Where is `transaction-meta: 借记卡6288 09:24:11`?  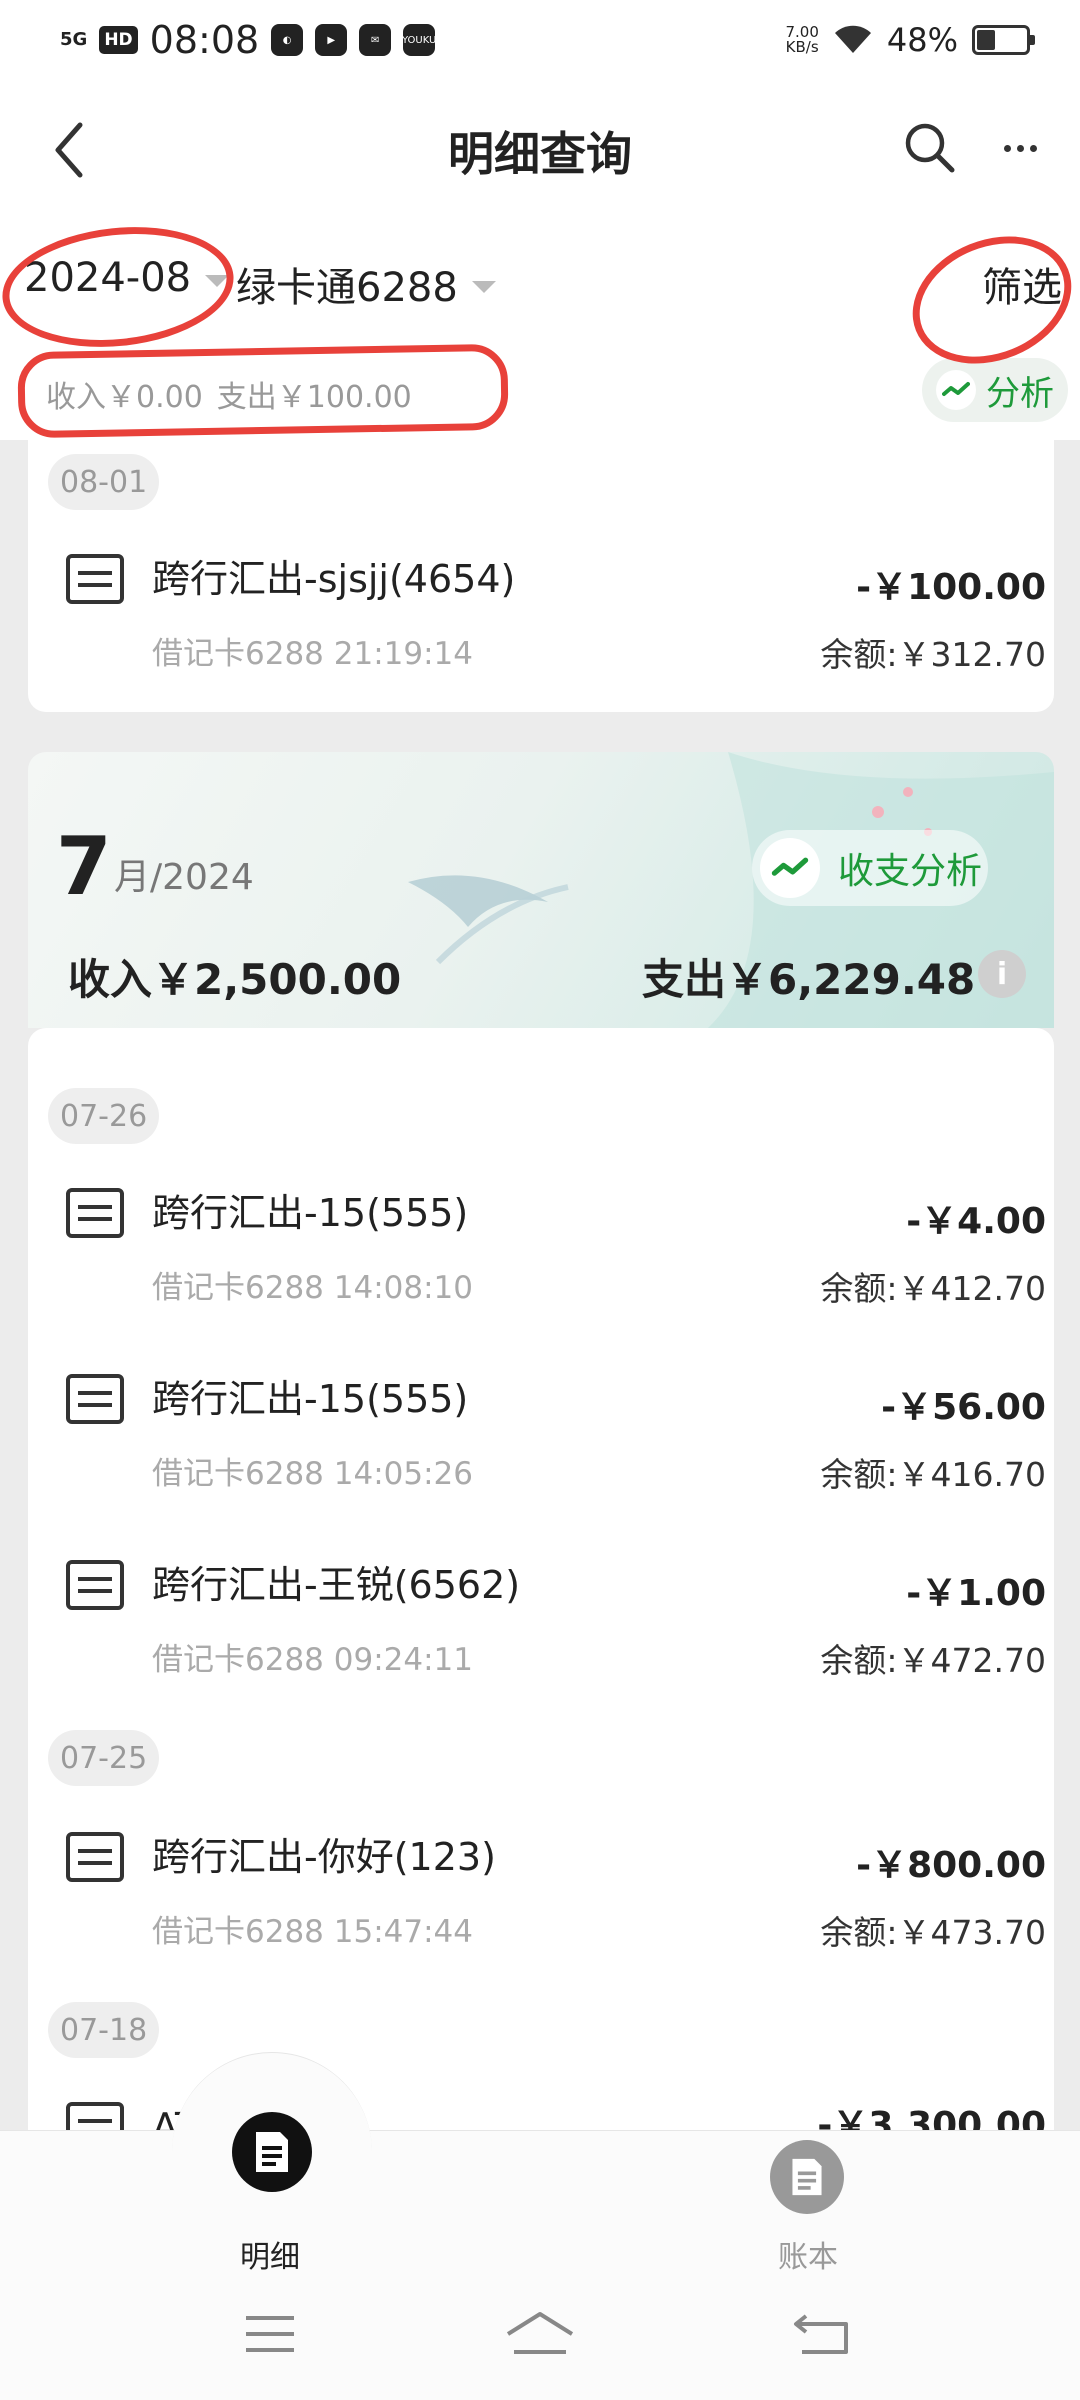
transaction-meta: 借记卡6288 09:24:11 is located at coordinates (312, 1660).